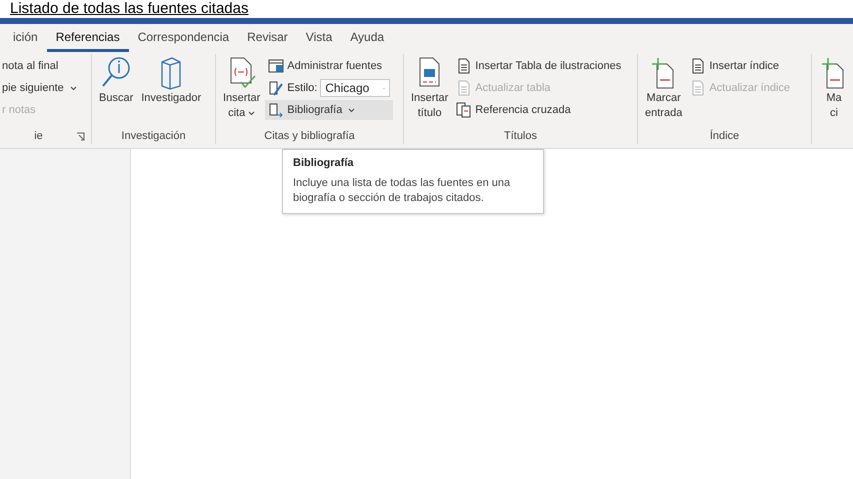 Image resolution: width=853 pixels, height=479 pixels. Describe the element at coordinates (242, 91) in the screenshot. I see `ribbon-button: Insertar cita` at that location.